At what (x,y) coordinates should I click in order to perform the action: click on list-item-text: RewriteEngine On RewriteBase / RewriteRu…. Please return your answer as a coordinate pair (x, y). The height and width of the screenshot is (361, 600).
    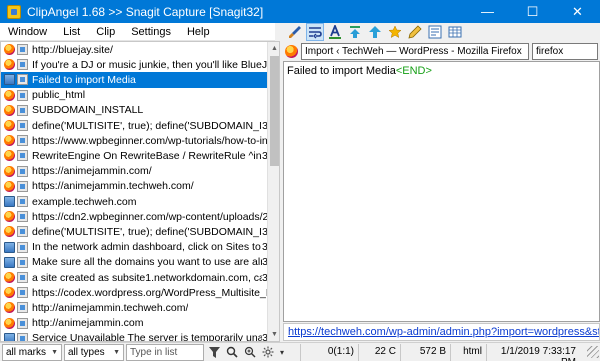
    Looking at the image, I should click on (147, 155).